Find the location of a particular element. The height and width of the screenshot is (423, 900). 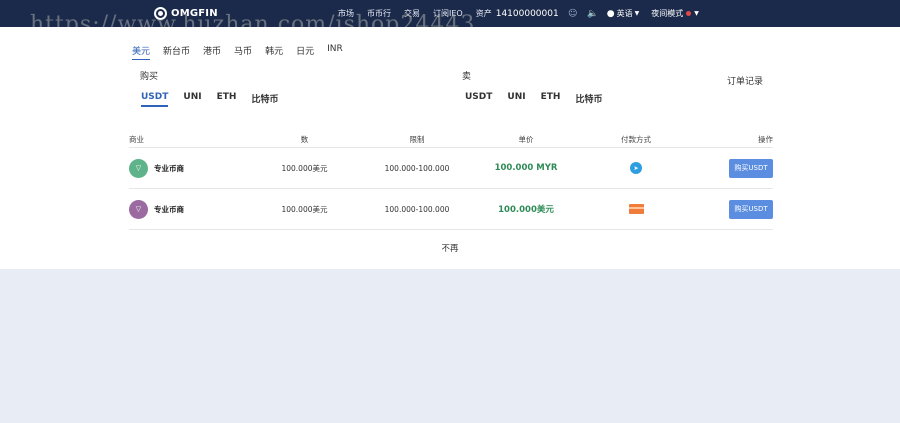

col-merchant: 商业 is located at coordinates (136, 139).